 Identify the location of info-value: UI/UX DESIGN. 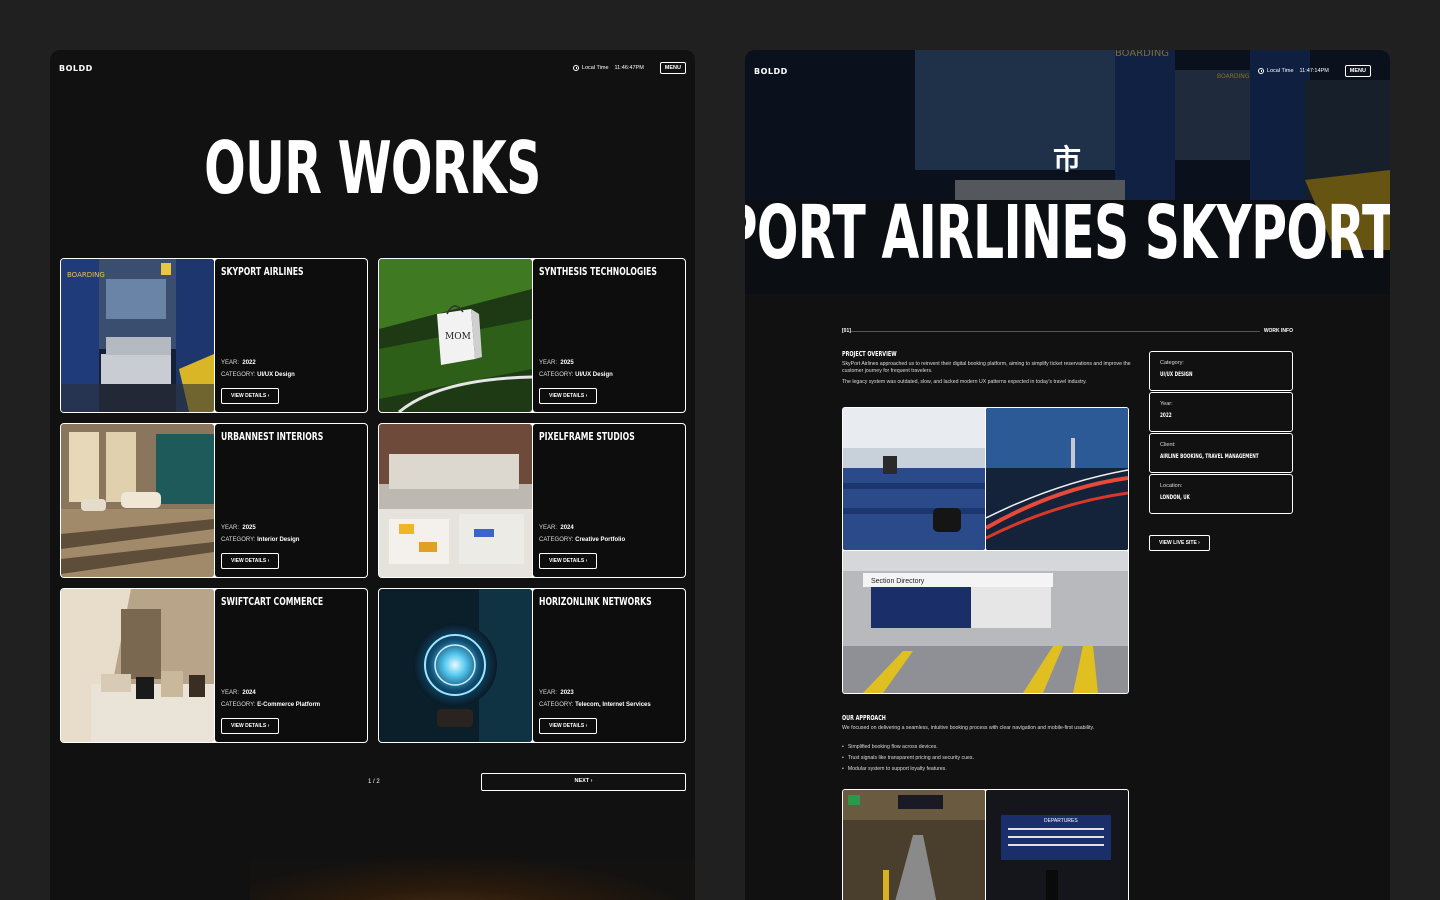
(1176, 374).